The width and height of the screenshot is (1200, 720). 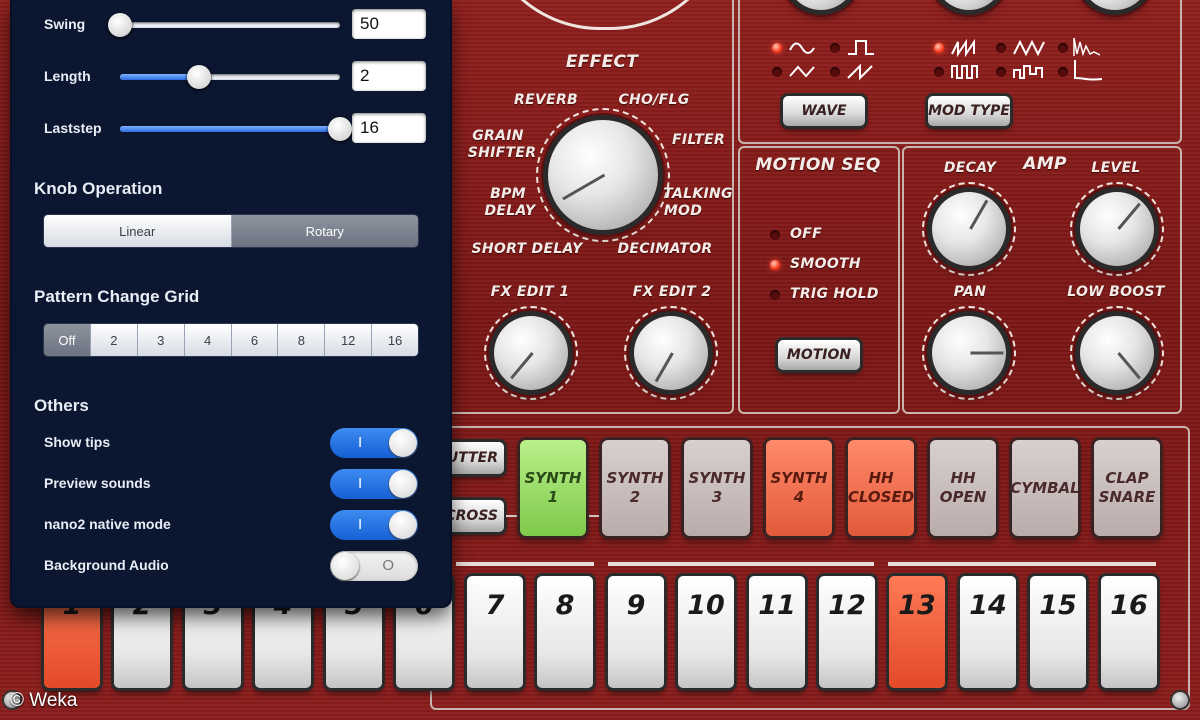 I want to click on effect-short-delay-label: SHORT DELAY, so click(x=526, y=249).